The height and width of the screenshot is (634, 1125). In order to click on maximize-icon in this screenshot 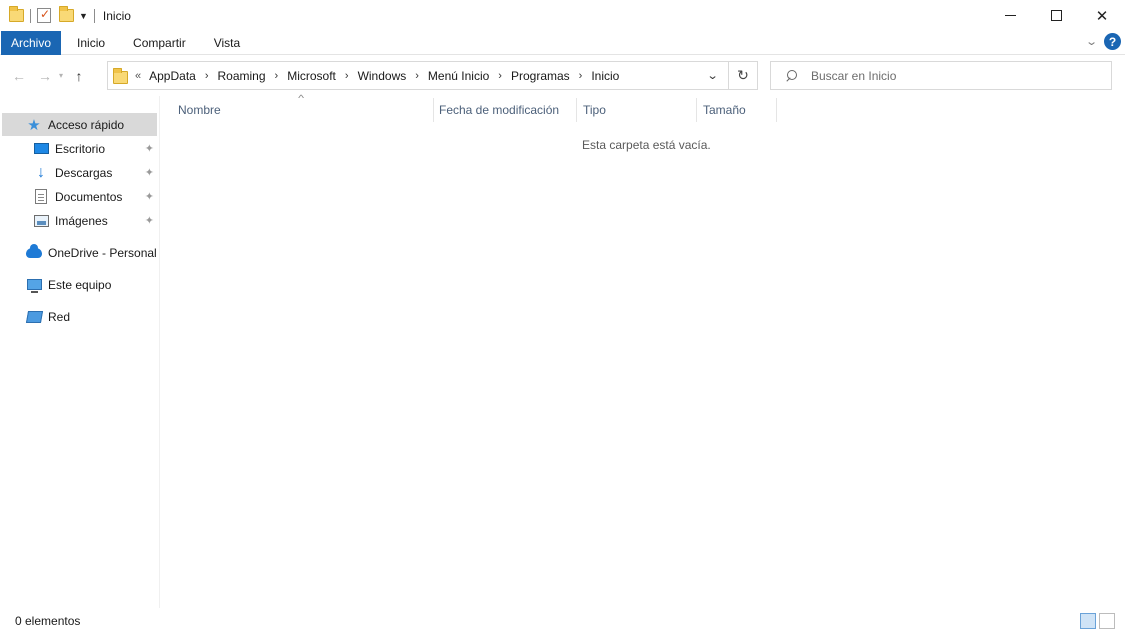, I will do `click(1056, 15)`.